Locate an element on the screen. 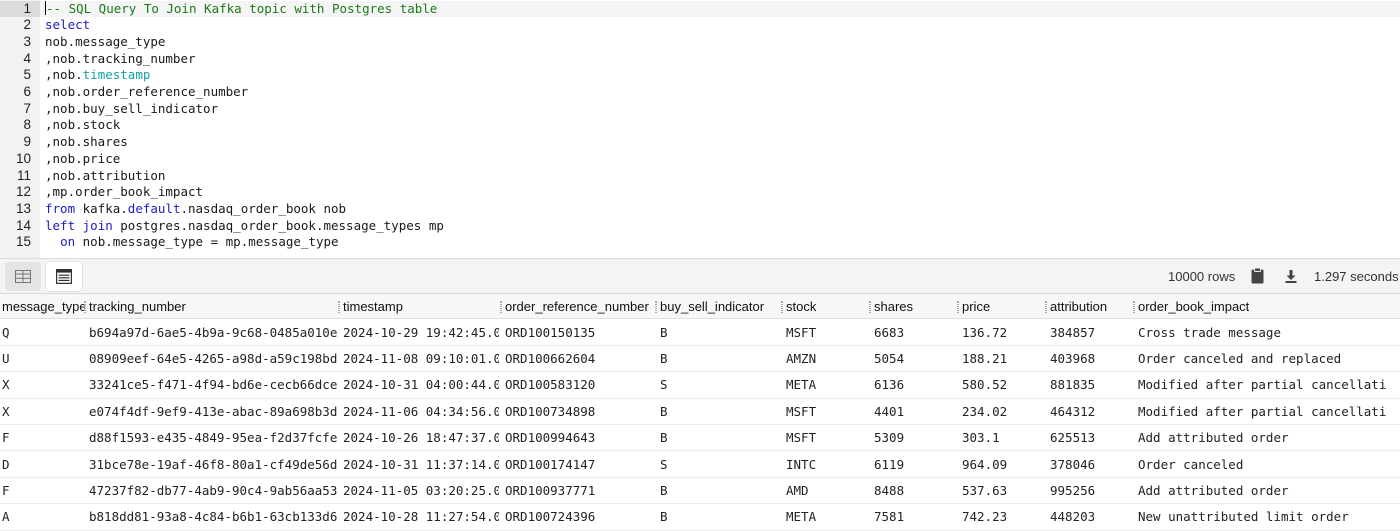 The image size is (1400, 531). column-header: message_type is located at coordinates (42, 306).